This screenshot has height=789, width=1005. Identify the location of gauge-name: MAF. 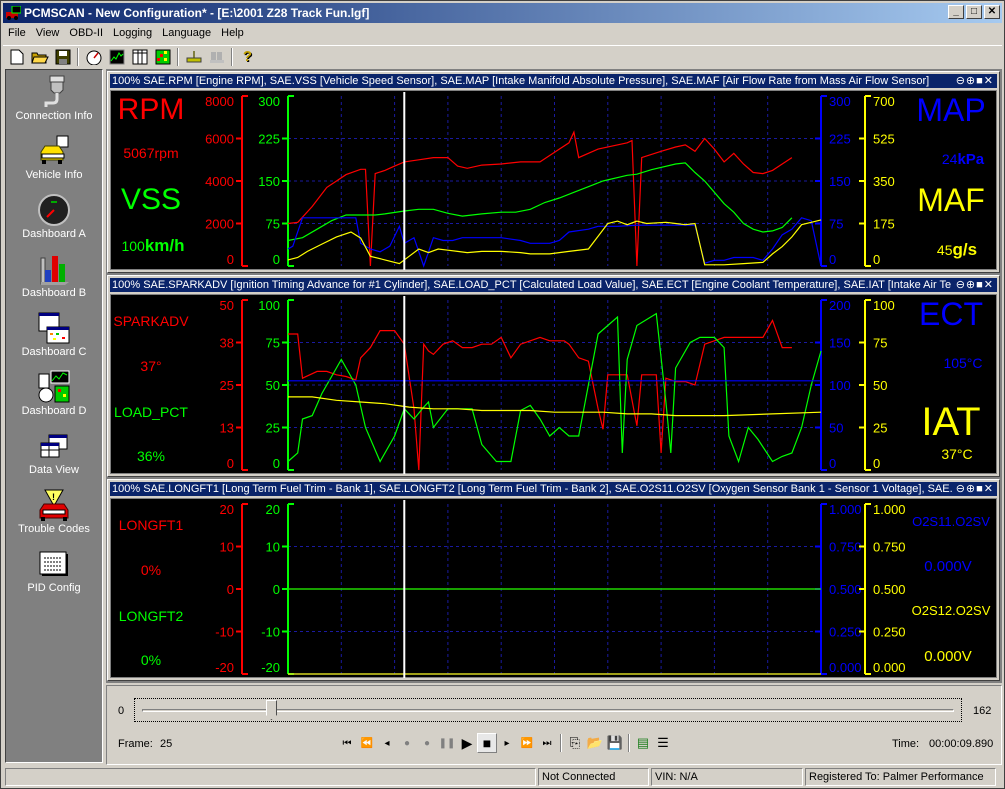
(951, 200).